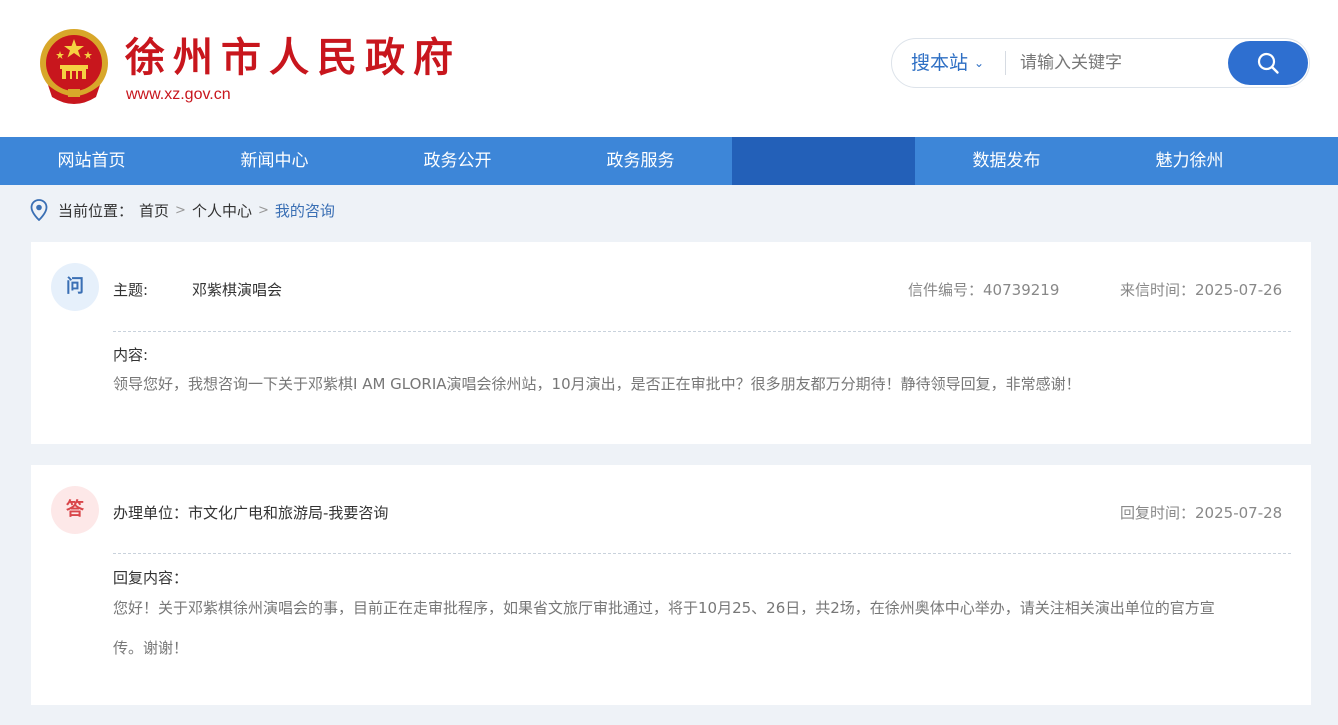  Describe the element at coordinates (74, 66) in the screenshot. I see `national-emblem-icon` at that location.